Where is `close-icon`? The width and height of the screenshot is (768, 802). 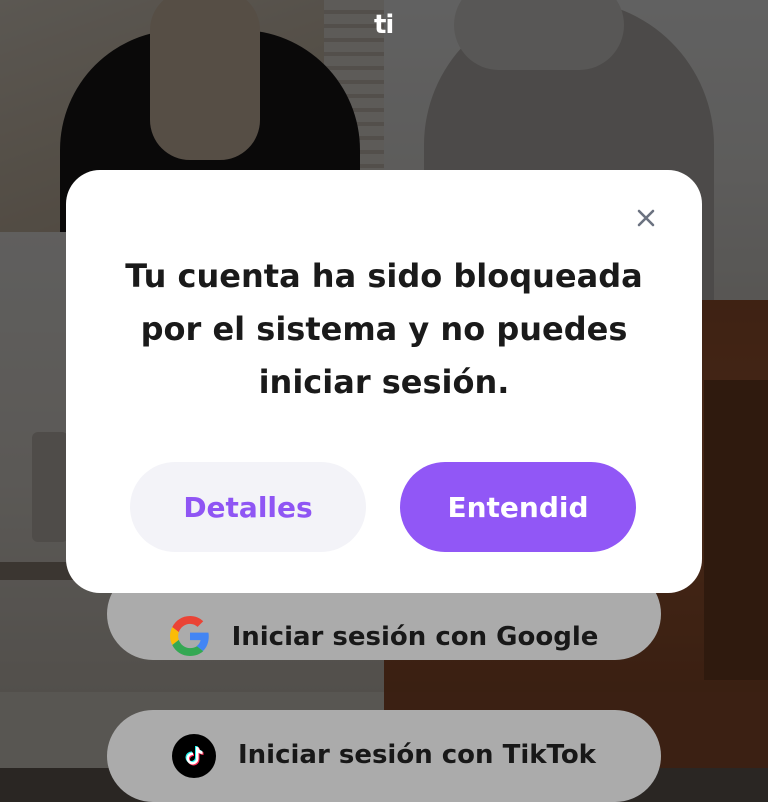
close-icon is located at coordinates (646, 218).